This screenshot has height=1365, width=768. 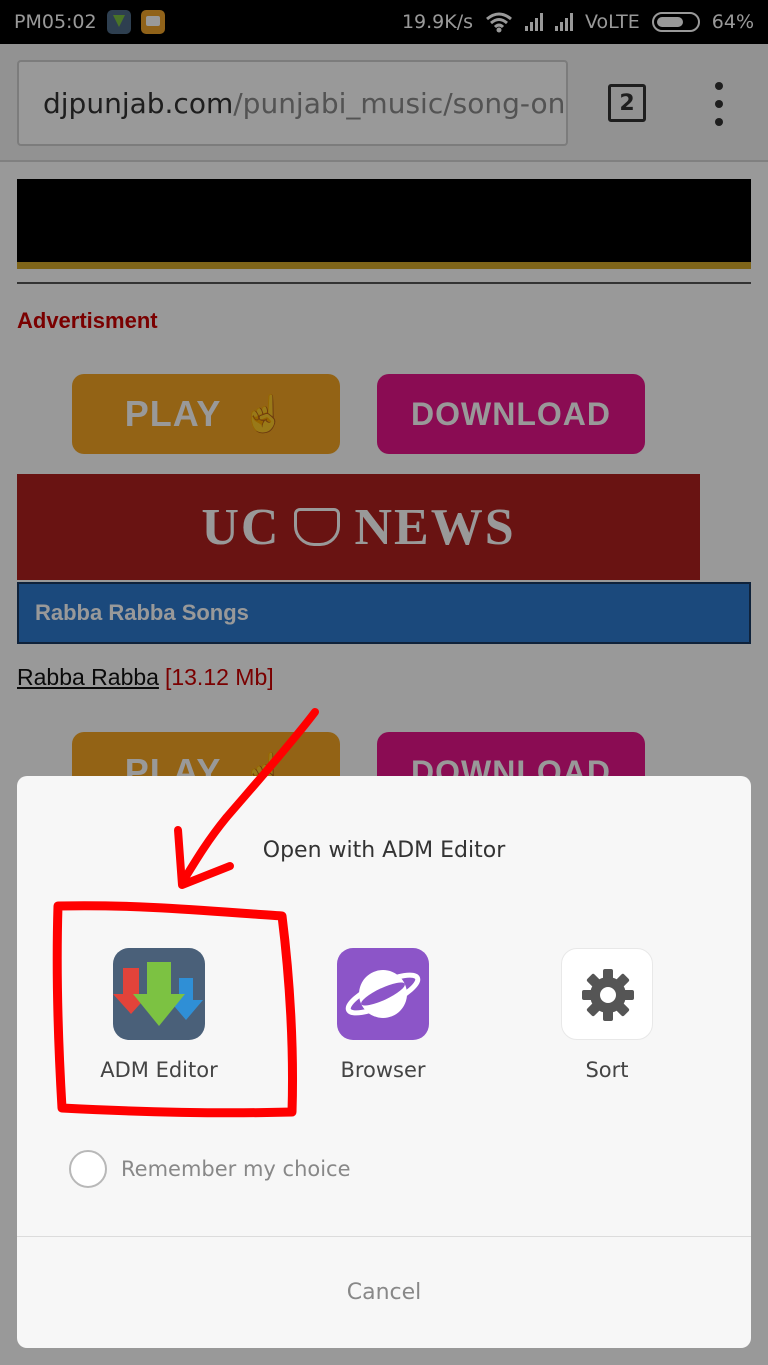 I want to click on gear-icon, so click(x=607, y=994).